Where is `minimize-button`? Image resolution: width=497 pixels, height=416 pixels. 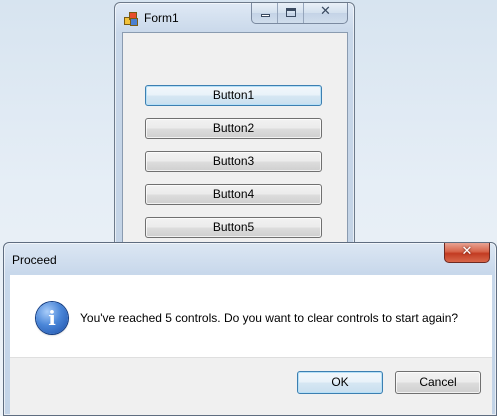 minimize-button is located at coordinates (265, 13).